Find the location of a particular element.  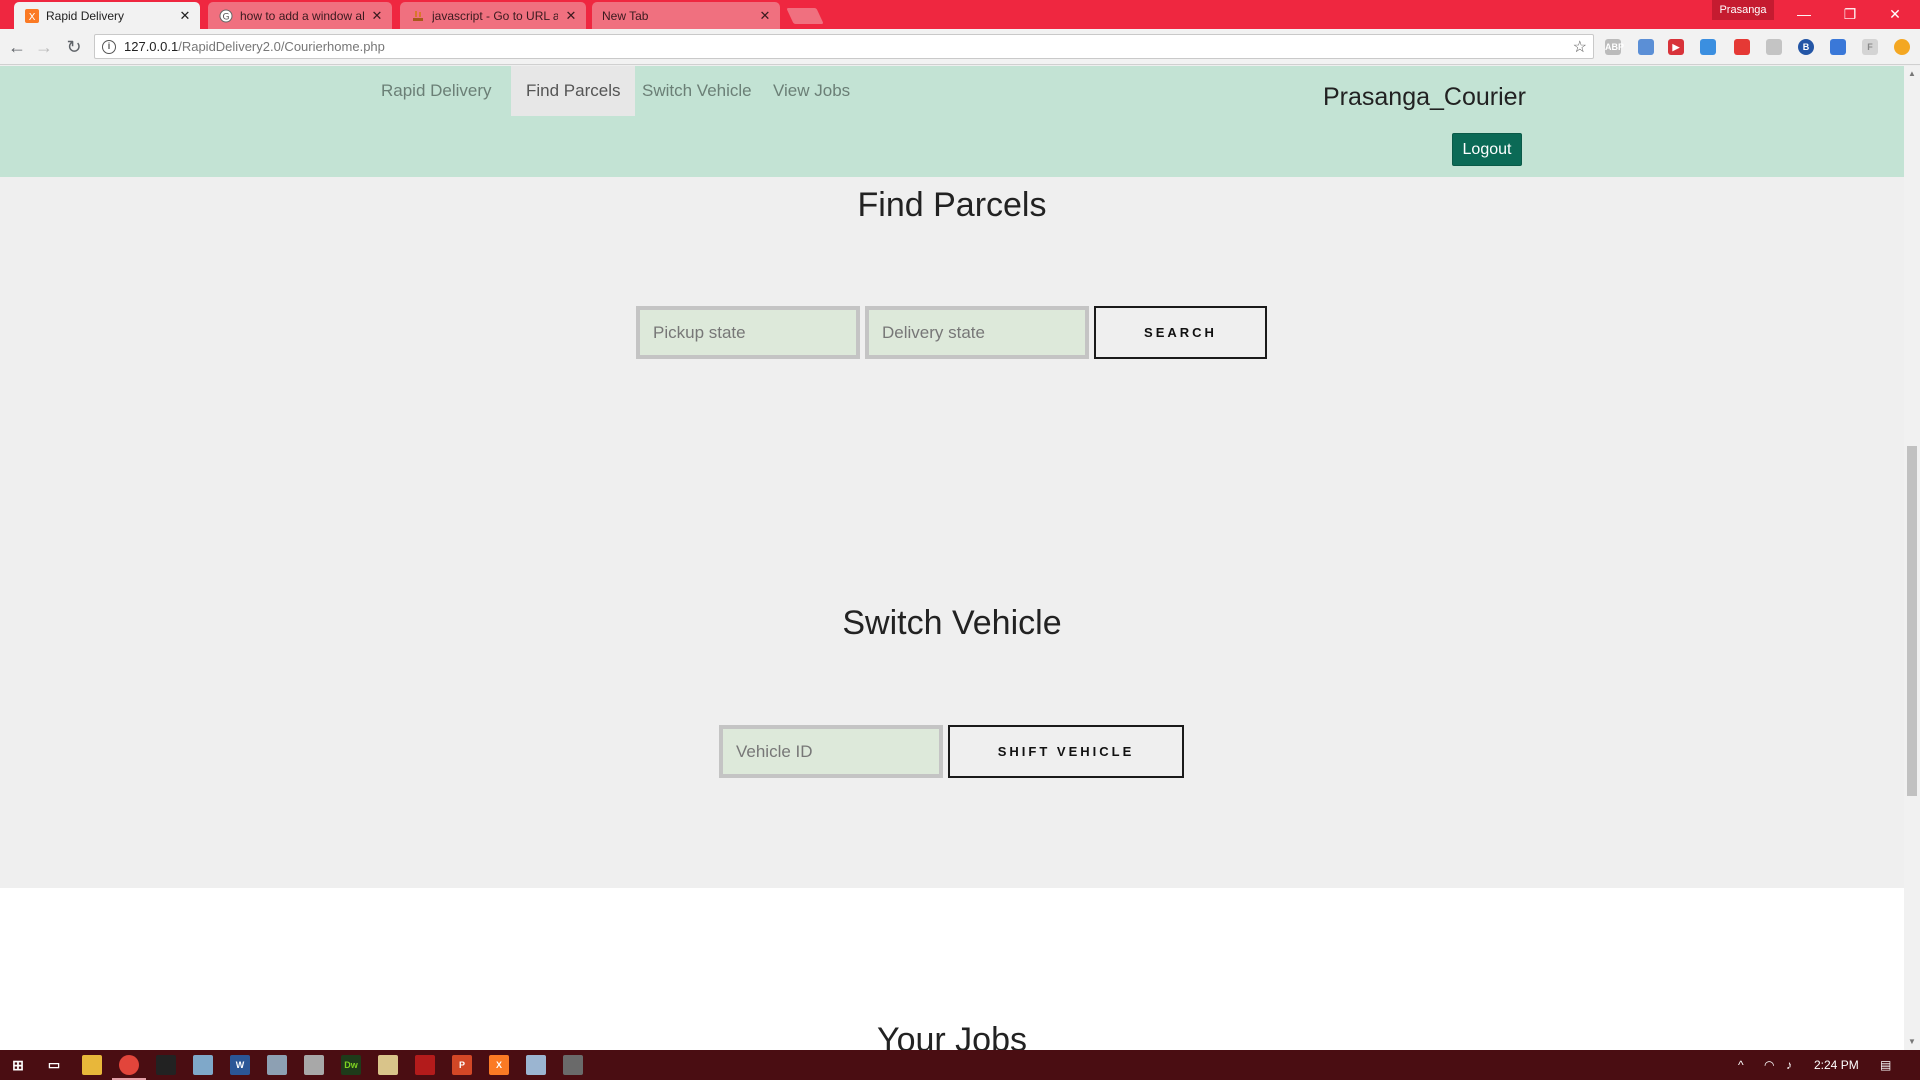

tab-stackoverflow: javascript - Go to URL af ✕ is located at coordinates (493, 15).